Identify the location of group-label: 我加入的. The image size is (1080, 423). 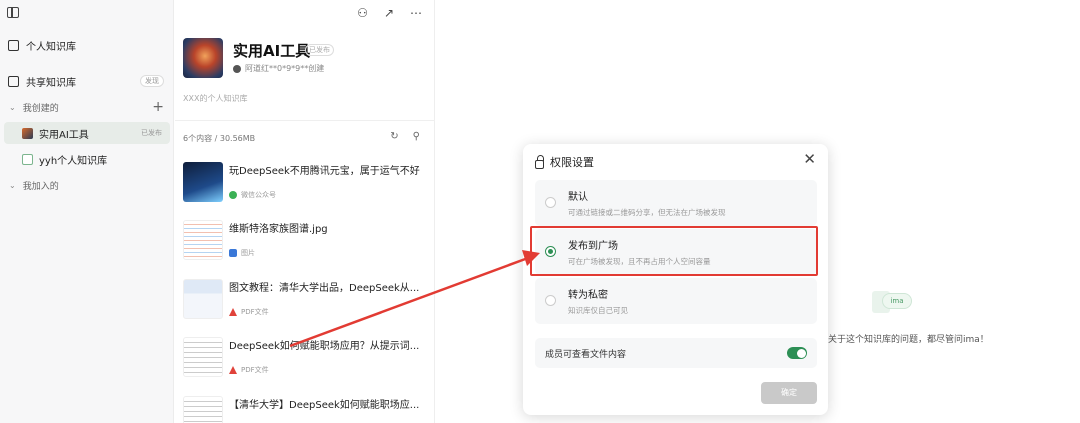
(40, 186).